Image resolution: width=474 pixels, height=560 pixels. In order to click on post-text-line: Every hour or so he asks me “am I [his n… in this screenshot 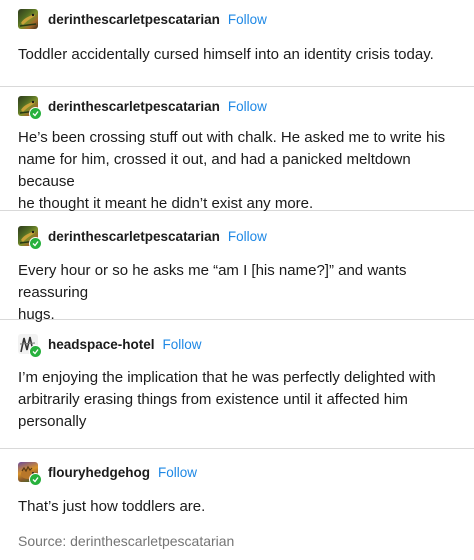, I will do `click(212, 281)`.